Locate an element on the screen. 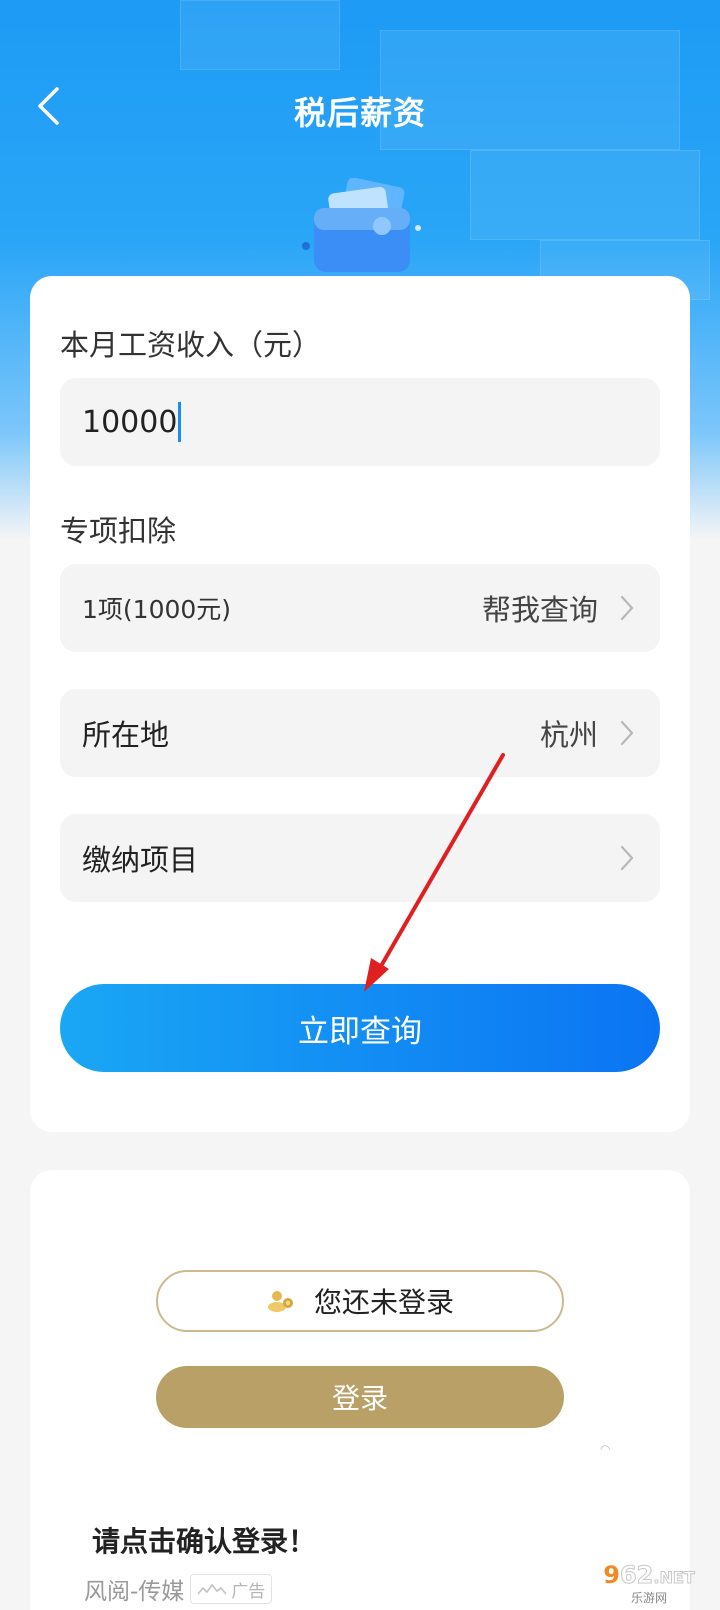 The image size is (720, 1610). ad-badge: 广告 is located at coordinates (231, 1589).